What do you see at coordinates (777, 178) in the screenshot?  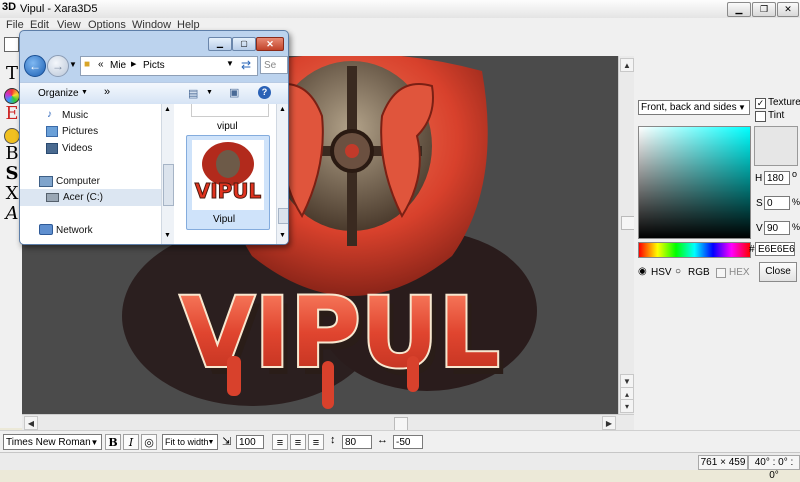 I see `h-input: 180` at bounding box center [777, 178].